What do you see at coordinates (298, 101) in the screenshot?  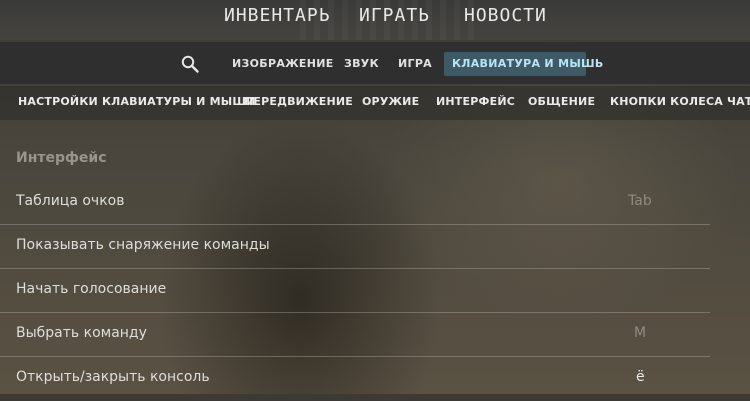 I see `category-movement: ПЕРЕДВИЖЕНИЕ` at bounding box center [298, 101].